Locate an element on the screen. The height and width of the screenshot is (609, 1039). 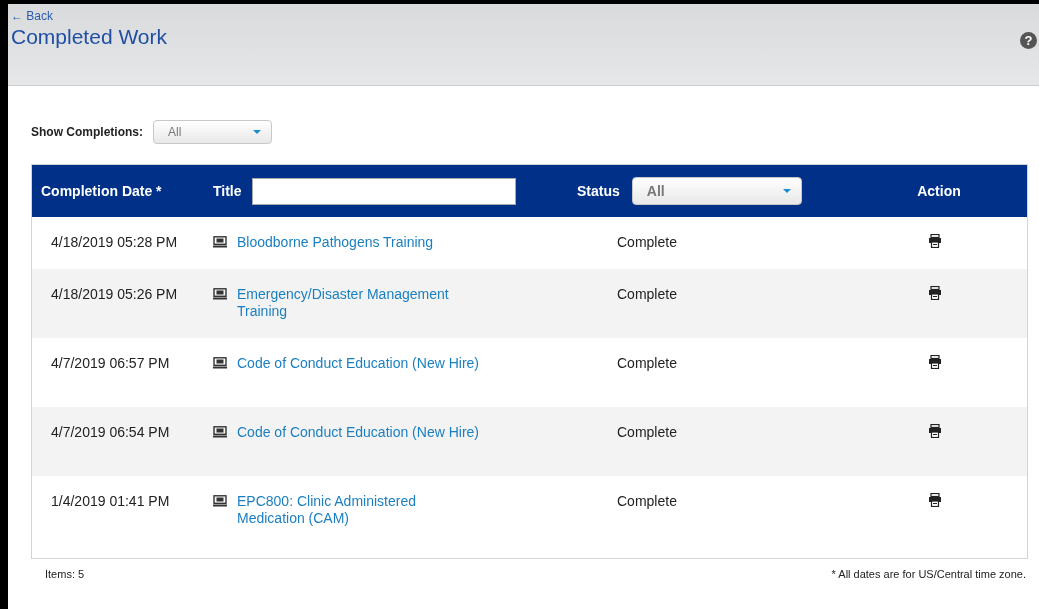
course-title-link: Bloodborne Pathogens Training is located at coordinates (359, 242).